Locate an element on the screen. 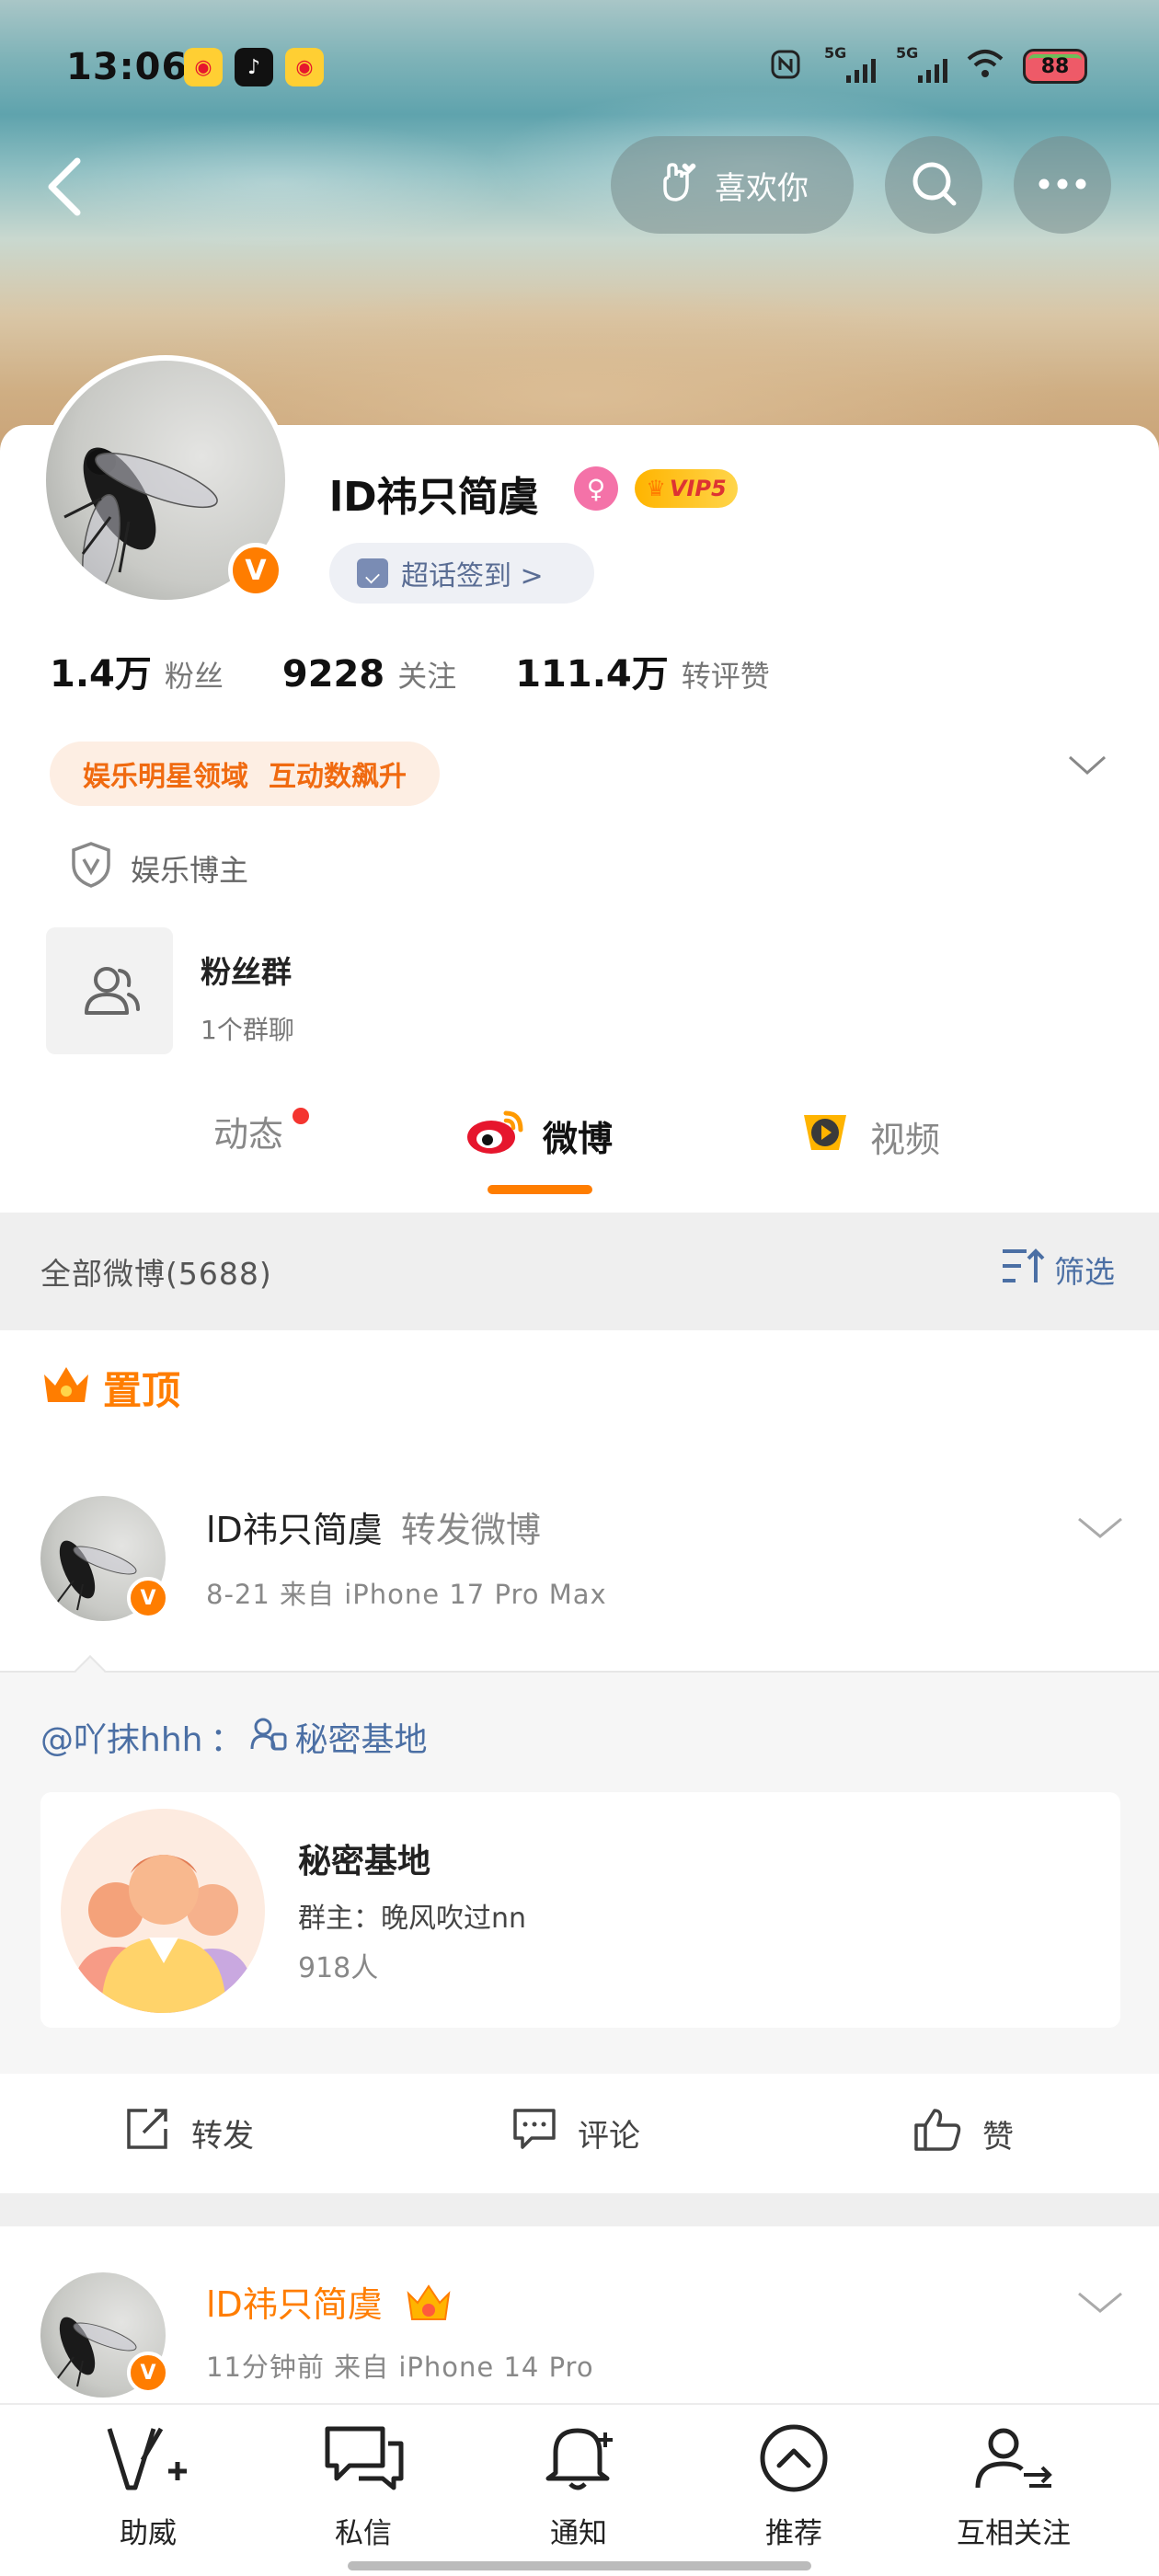  post-action-bar: 转发 评论 赞 is located at coordinates (579, 2133).